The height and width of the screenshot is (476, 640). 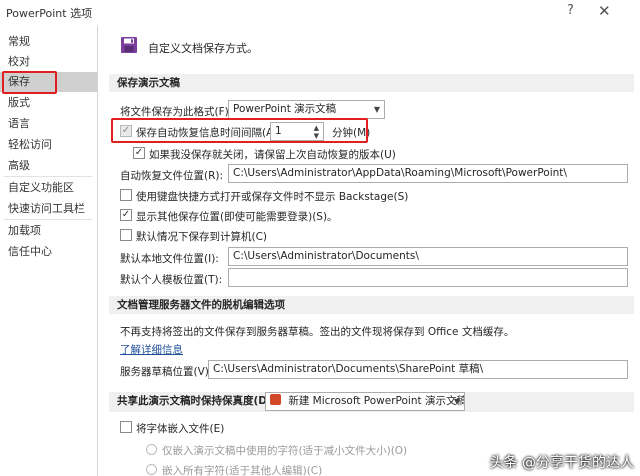 I want to click on sidebar-item-trust-center: 信任中心, so click(x=48, y=252).